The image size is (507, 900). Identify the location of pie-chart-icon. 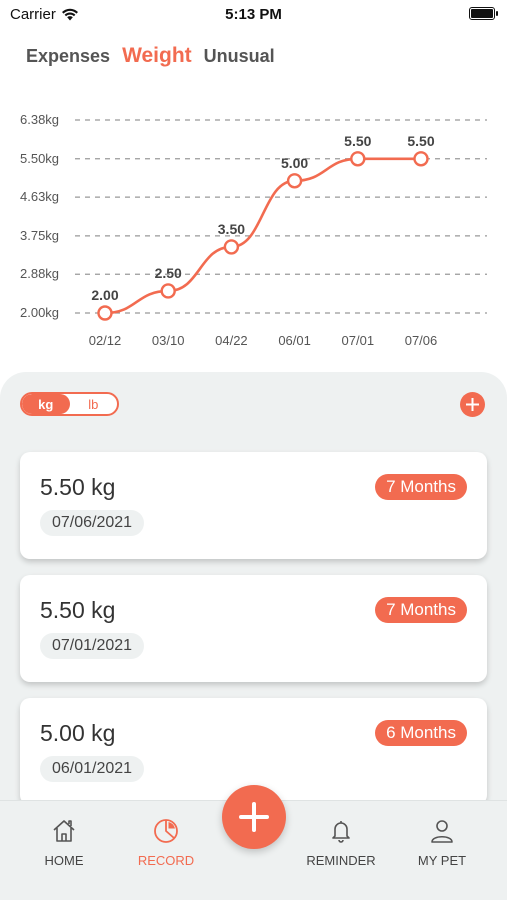
(166, 831).